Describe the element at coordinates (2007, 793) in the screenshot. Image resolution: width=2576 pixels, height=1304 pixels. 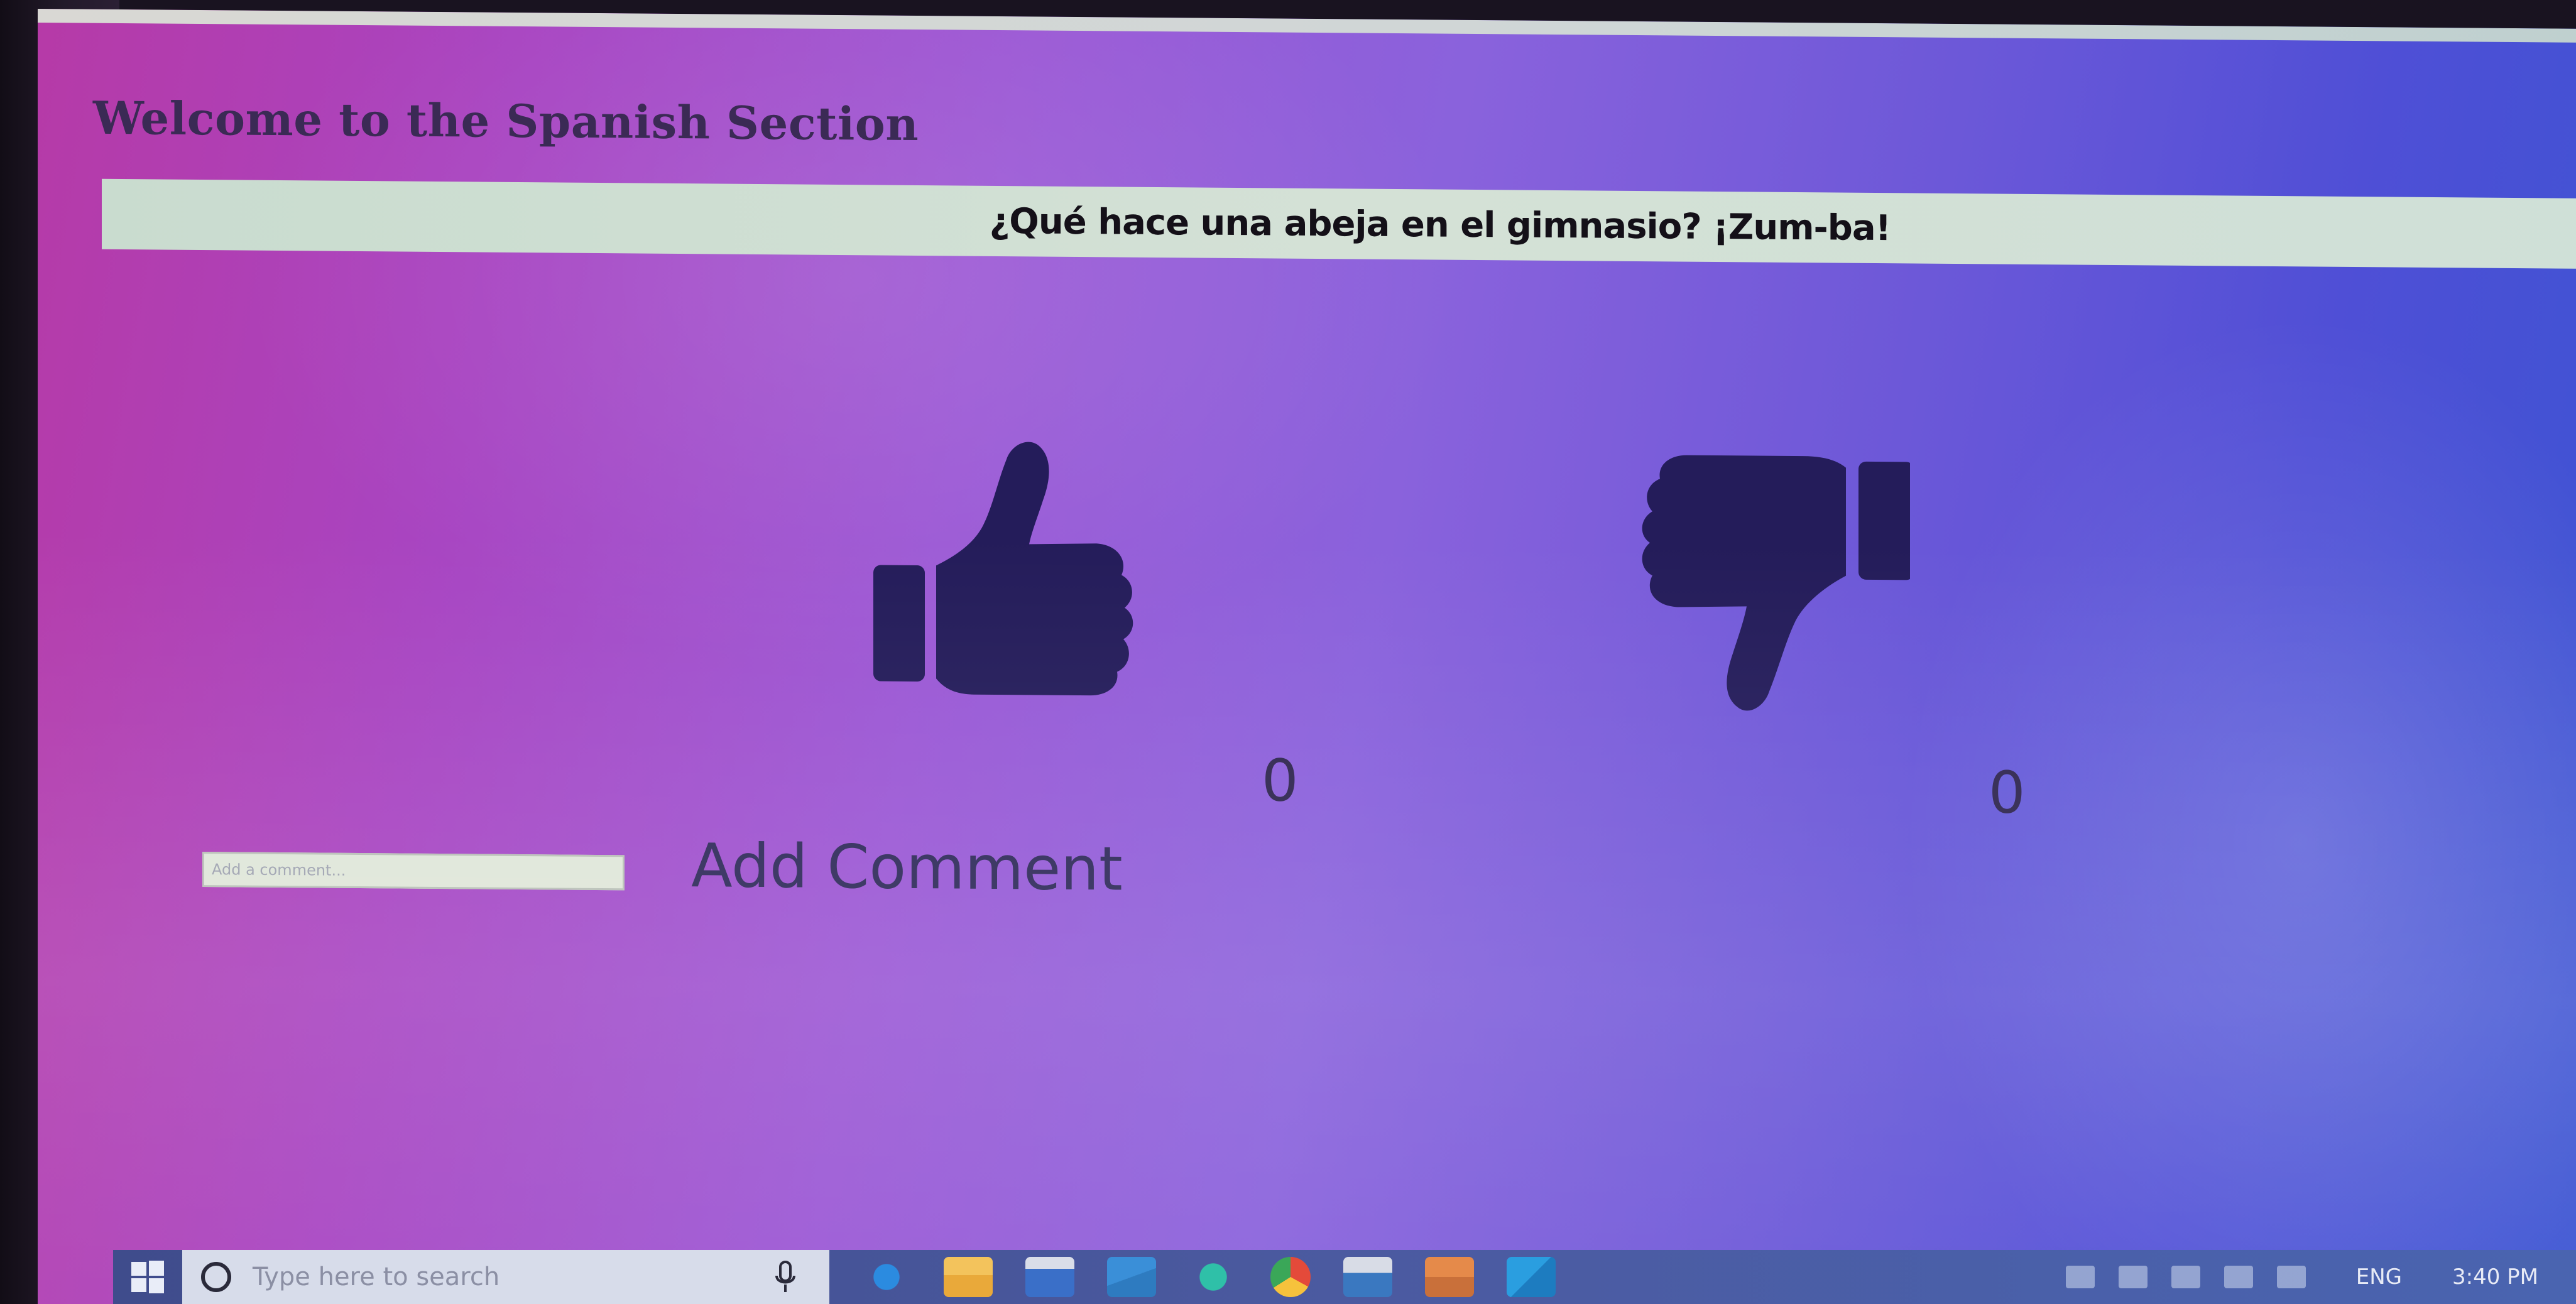
I see `downvote-count: 0` at that location.